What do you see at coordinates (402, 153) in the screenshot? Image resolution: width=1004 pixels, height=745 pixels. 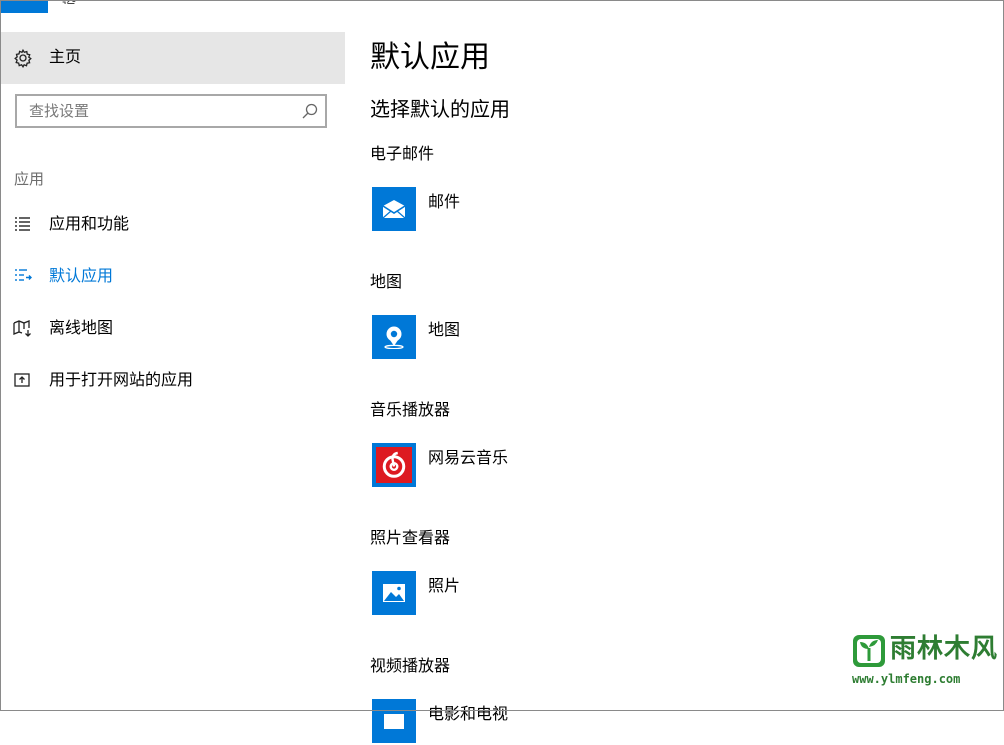 I see `category-label-email: 电子邮件` at bounding box center [402, 153].